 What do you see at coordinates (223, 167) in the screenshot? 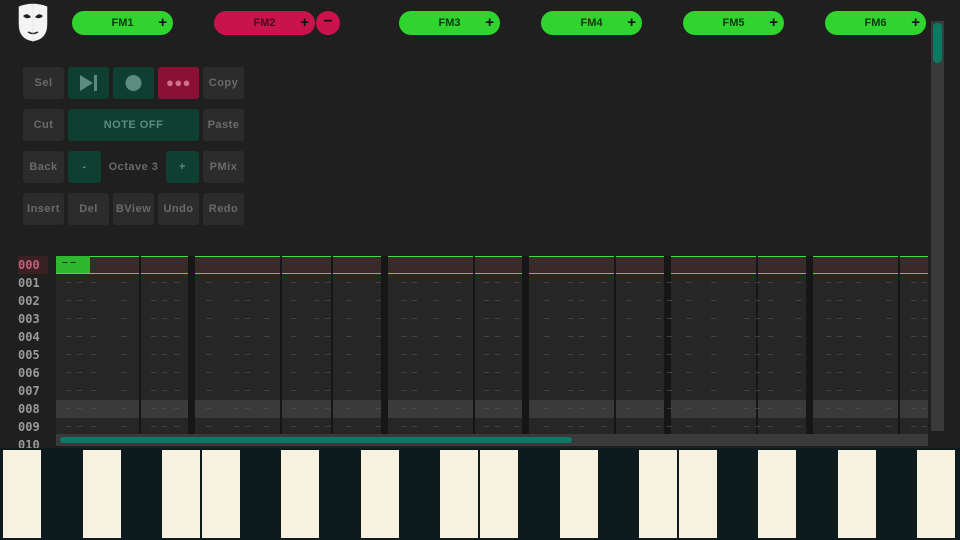
I see `pmix-button: PMix` at bounding box center [223, 167].